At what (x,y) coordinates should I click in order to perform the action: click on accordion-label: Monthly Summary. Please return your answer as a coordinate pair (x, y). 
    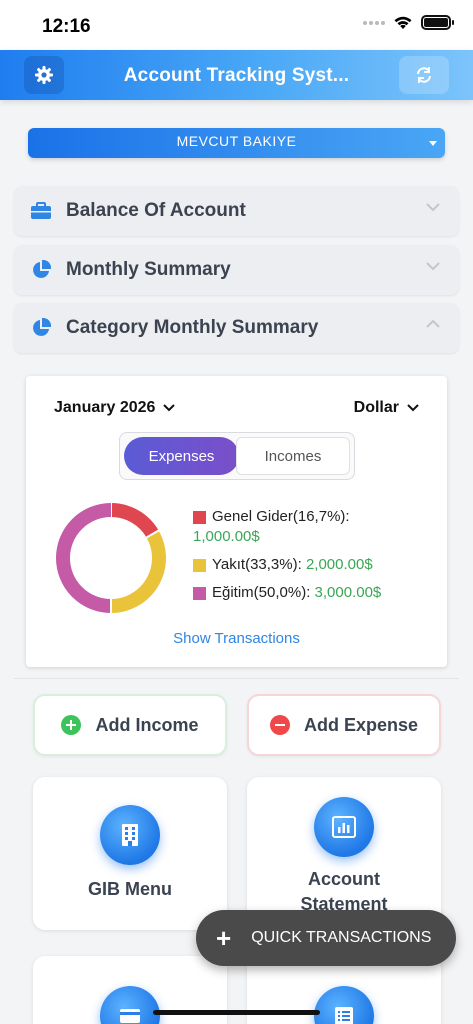
    Looking at the image, I should click on (148, 269).